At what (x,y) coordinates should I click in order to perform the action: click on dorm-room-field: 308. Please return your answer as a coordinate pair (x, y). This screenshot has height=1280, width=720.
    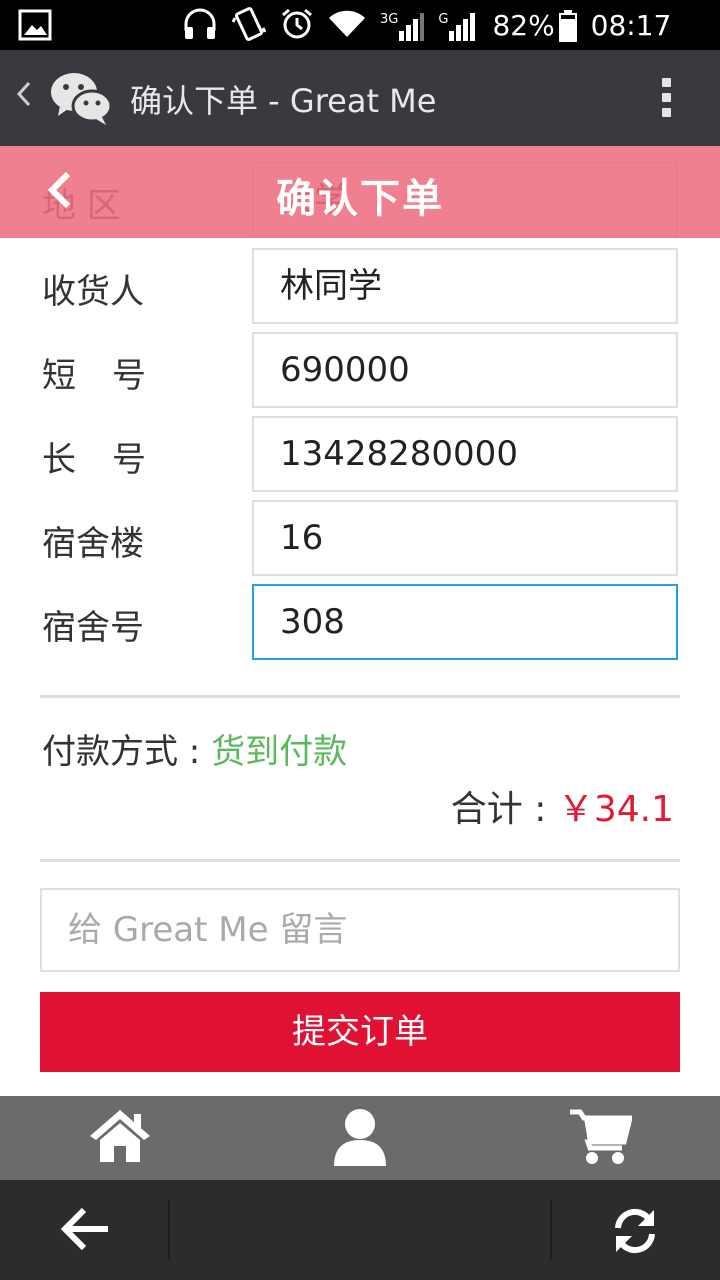
    Looking at the image, I should click on (465, 622).